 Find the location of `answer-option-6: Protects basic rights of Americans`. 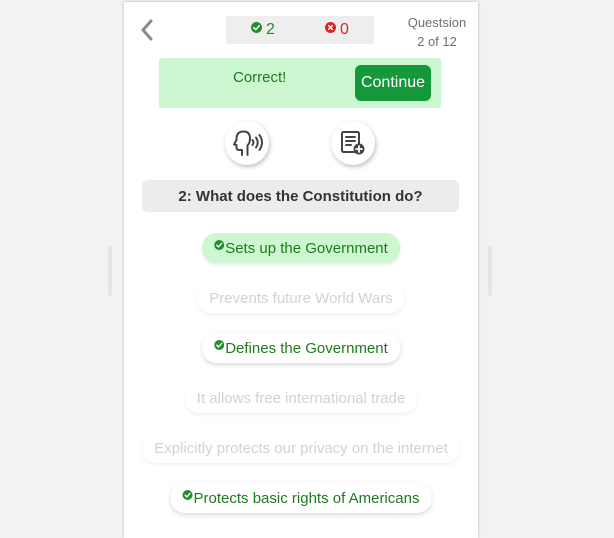

answer-option-6: Protects basic rights of Americans is located at coordinates (301, 498).